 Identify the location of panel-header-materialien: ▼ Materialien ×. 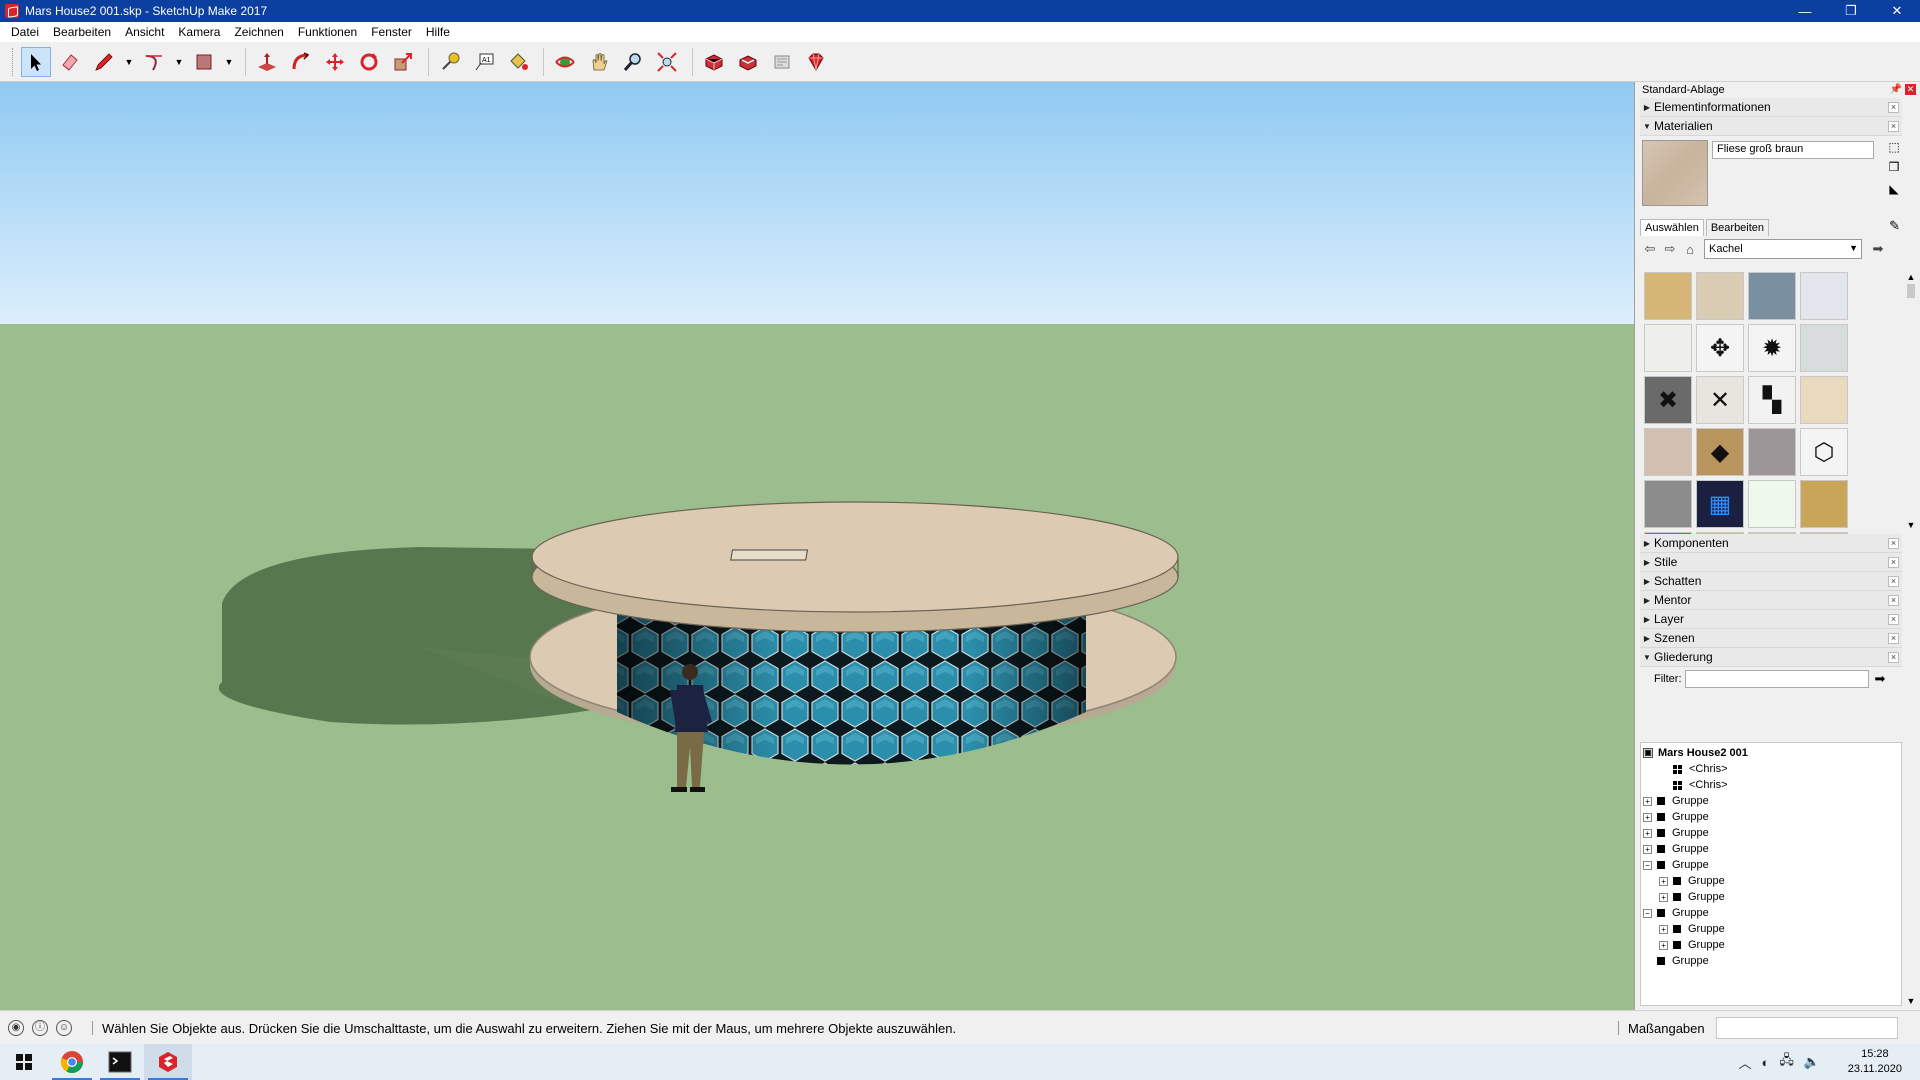
(1771, 126).